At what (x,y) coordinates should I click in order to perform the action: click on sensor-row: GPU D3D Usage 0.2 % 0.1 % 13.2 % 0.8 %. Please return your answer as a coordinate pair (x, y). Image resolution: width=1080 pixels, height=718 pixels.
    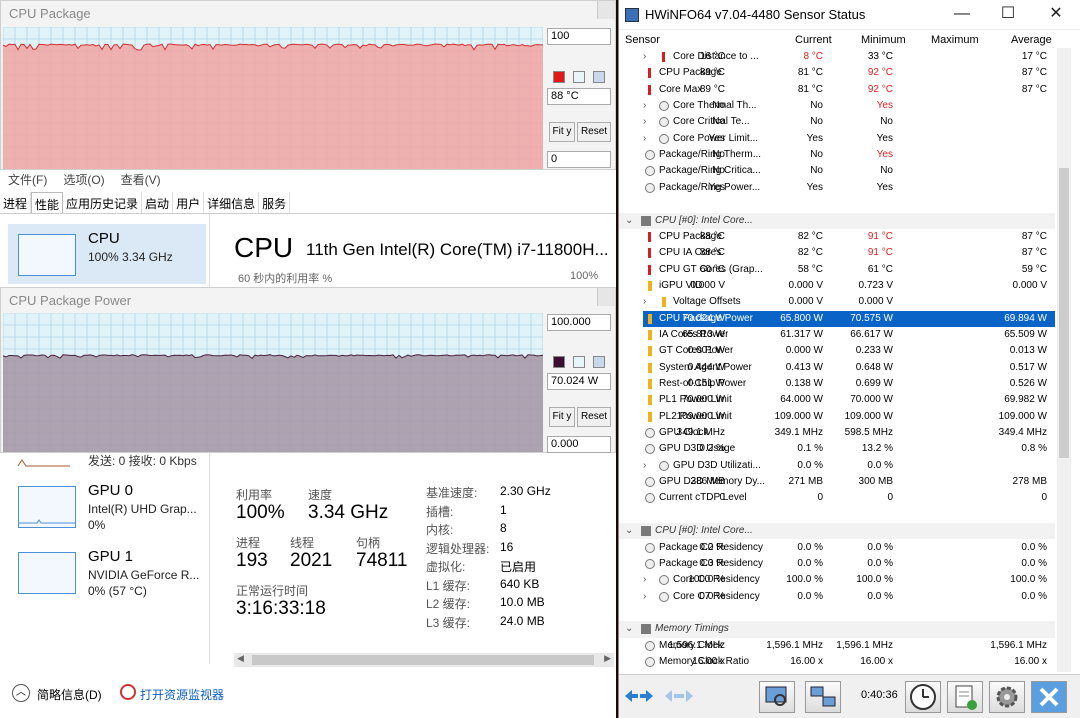
    Looking at the image, I should click on (837, 449).